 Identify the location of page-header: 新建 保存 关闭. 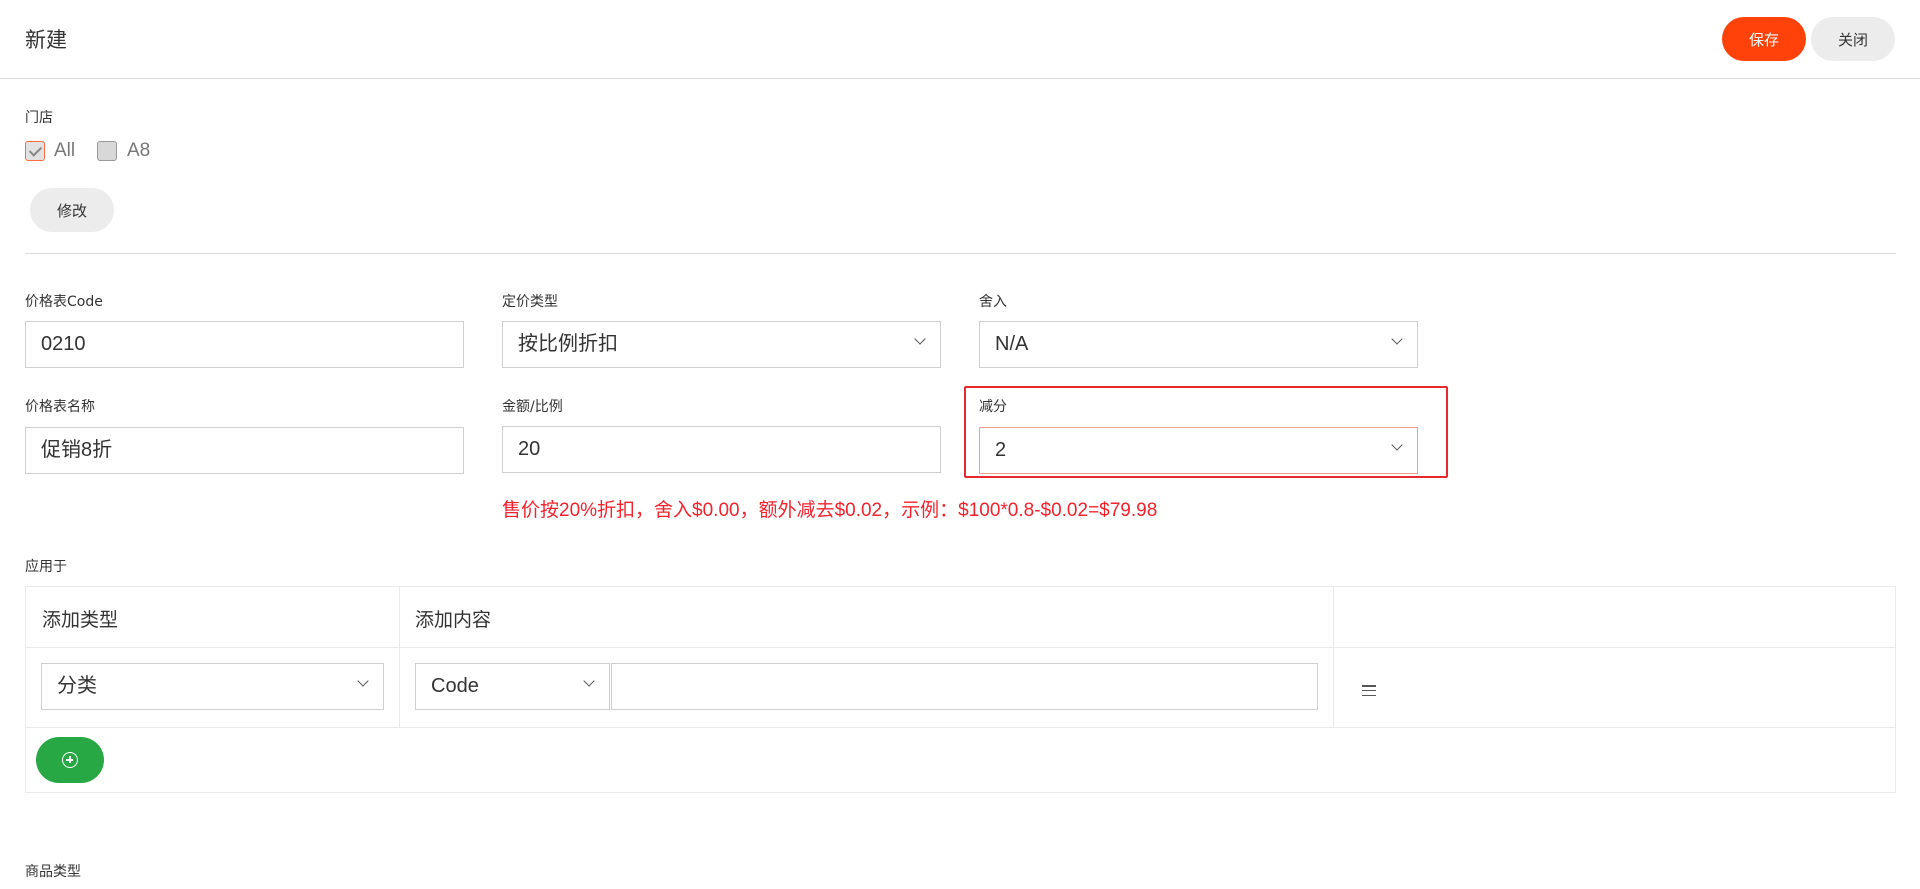
(960, 39).